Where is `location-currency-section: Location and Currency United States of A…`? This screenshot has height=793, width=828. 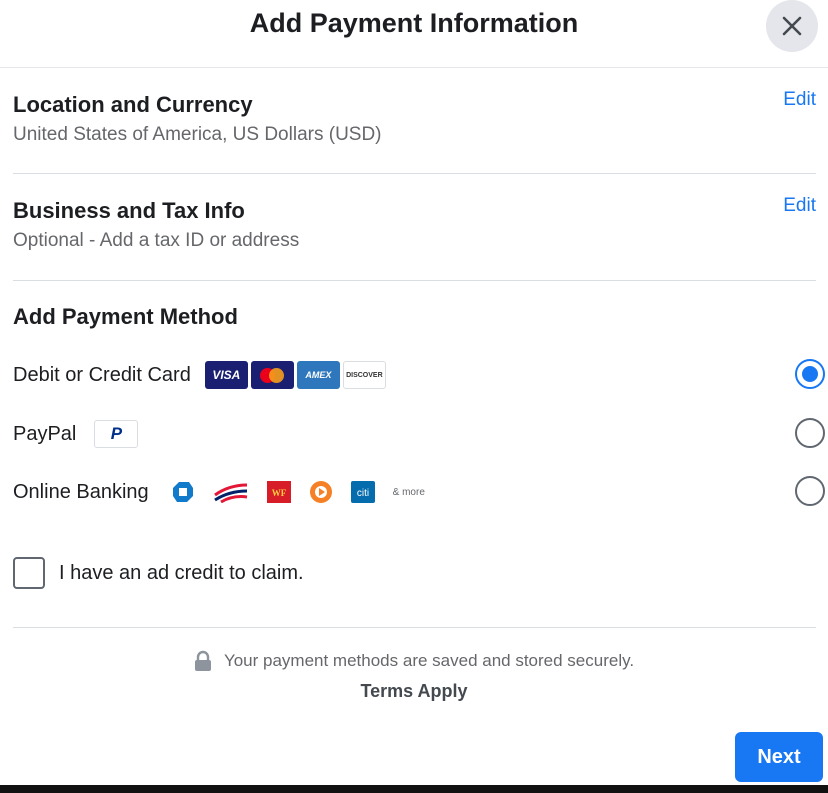
location-currency-section: Location and Currency United States of A… is located at coordinates (414, 117).